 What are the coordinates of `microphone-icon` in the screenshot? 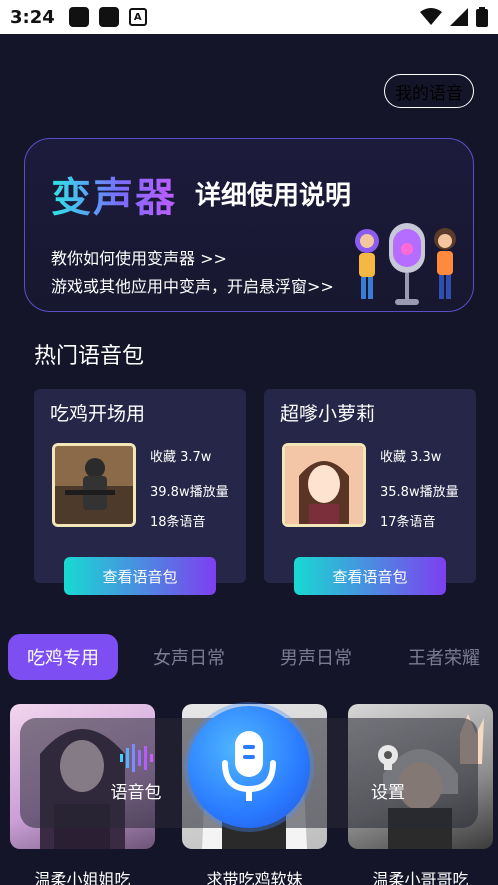 It's located at (249, 766).